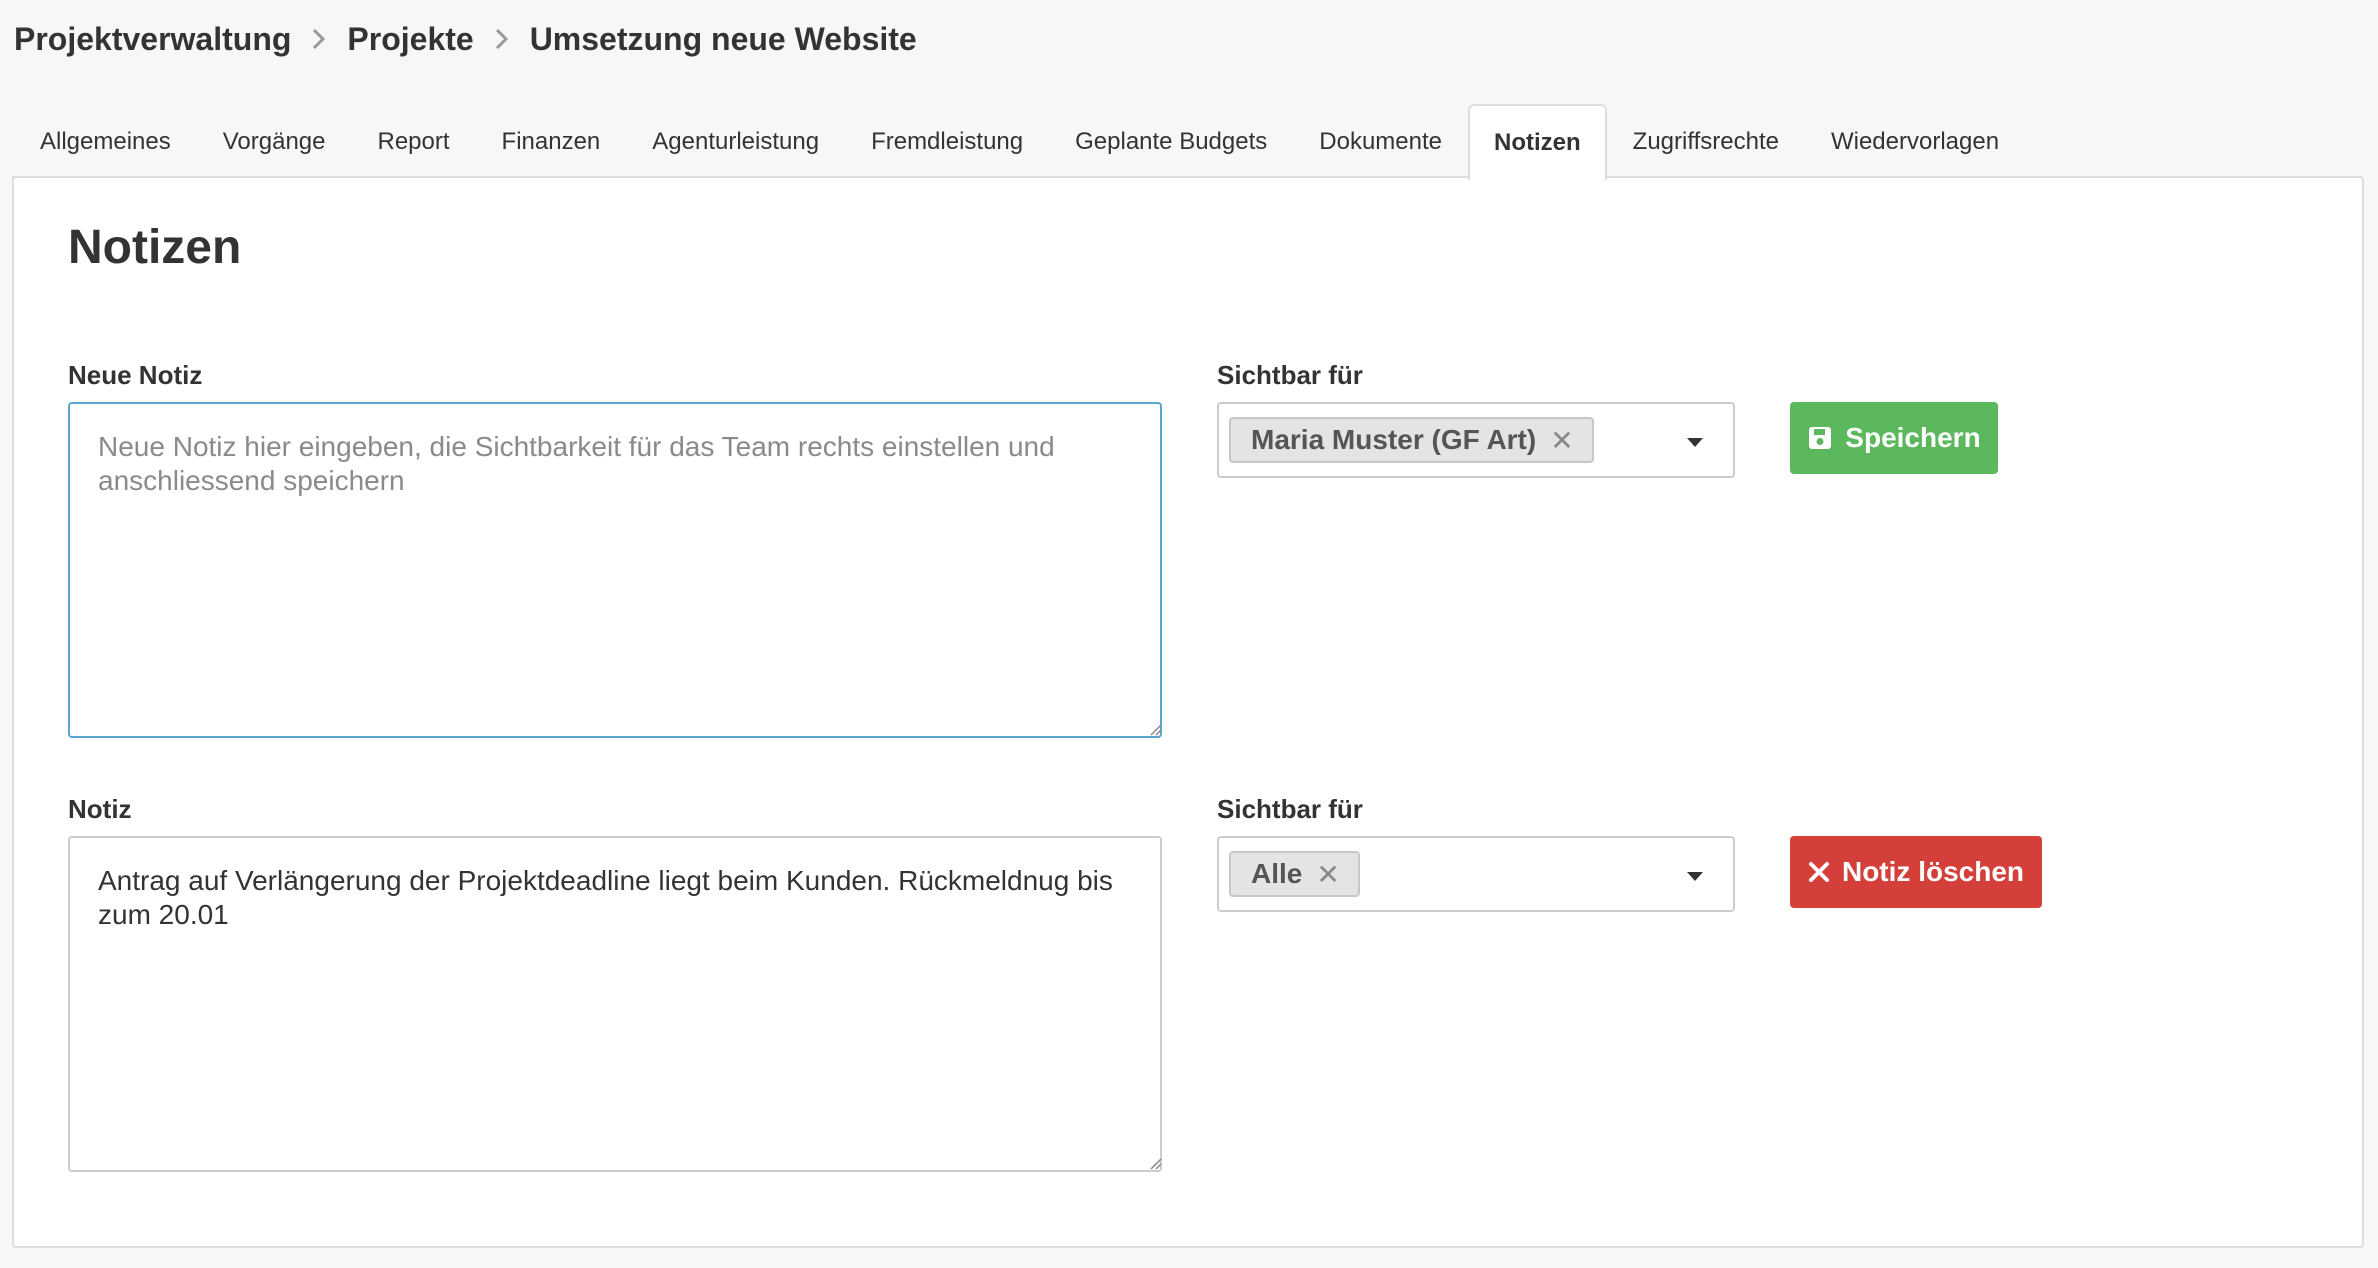  I want to click on tab-wiedervorlagen: Wiedervorlagen, so click(1915, 141).